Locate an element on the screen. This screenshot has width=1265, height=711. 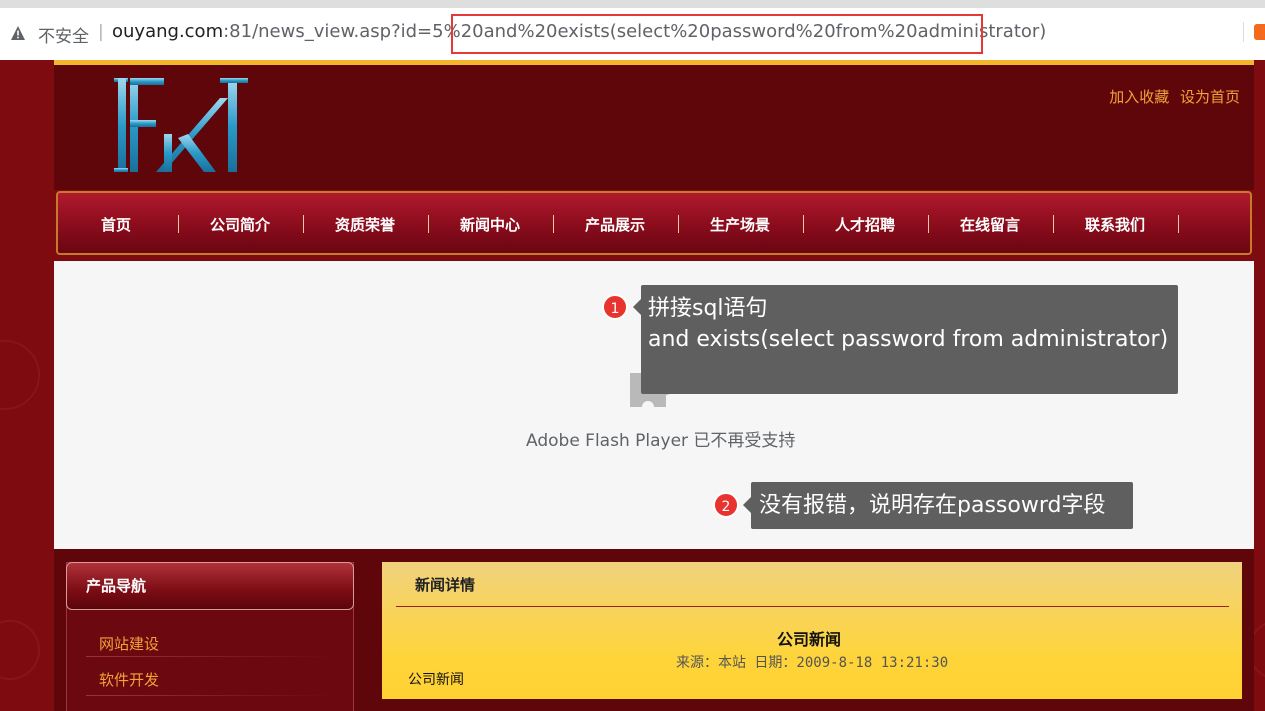
add-favorite-link: 加入收藏 is located at coordinates (1139, 97).